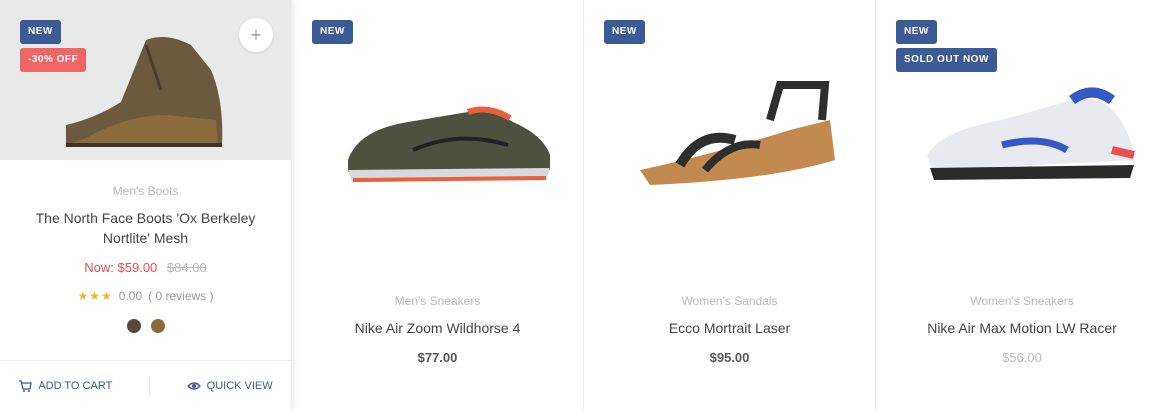 The image size is (1170, 411). Describe the element at coordinates (53, 60) in the screenshot. I see `sale-badge: -30% OFF` at that location.